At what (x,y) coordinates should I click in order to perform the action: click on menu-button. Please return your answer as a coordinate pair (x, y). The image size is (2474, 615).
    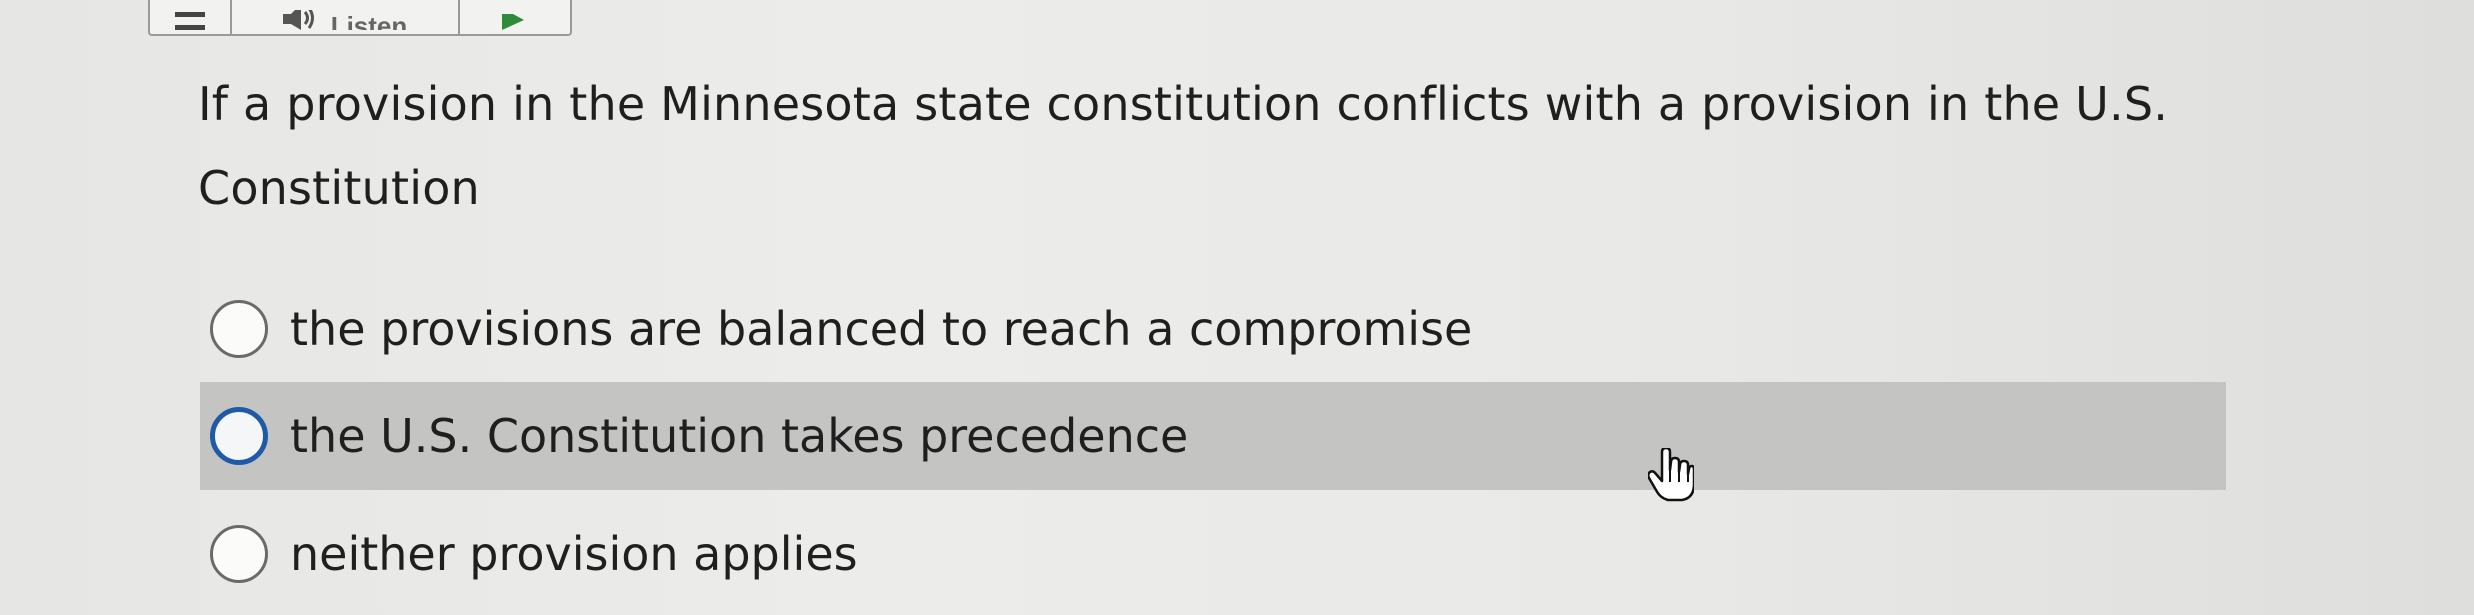
    Looking at the image, I should click on (191, 17).